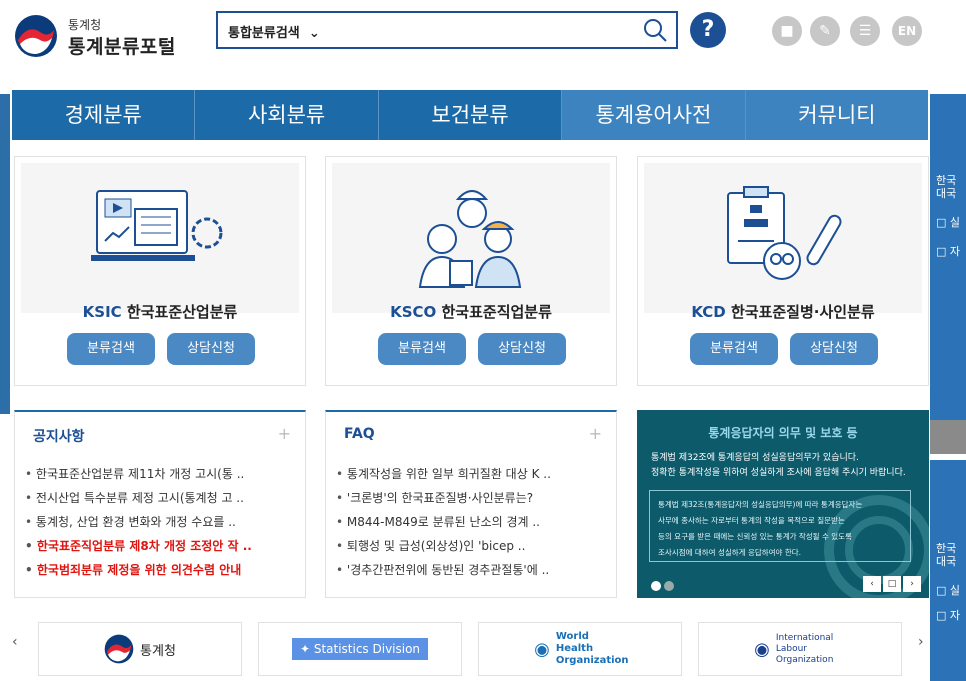 The width and height of the screenshot is (966, 681). Describe the element at coordinates (783, 433) in the screenshot. I see `banner-title: 통계응답자의 의무 및 보호 등` at that location.